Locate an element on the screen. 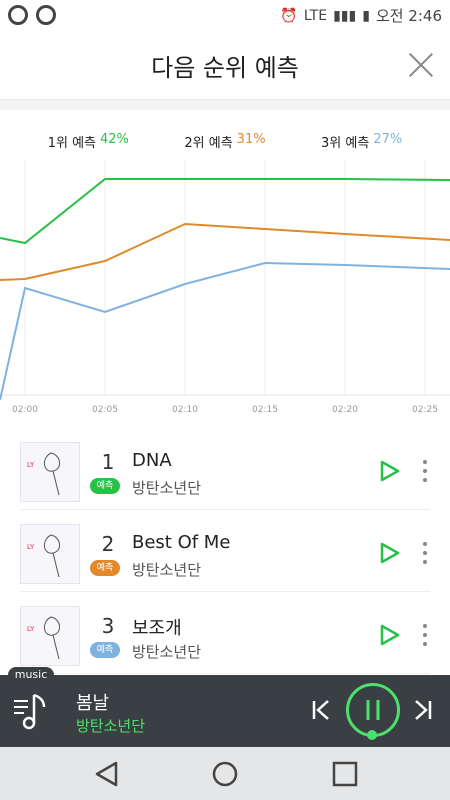  lte-label: LTE is located at coordinates (315, 15).